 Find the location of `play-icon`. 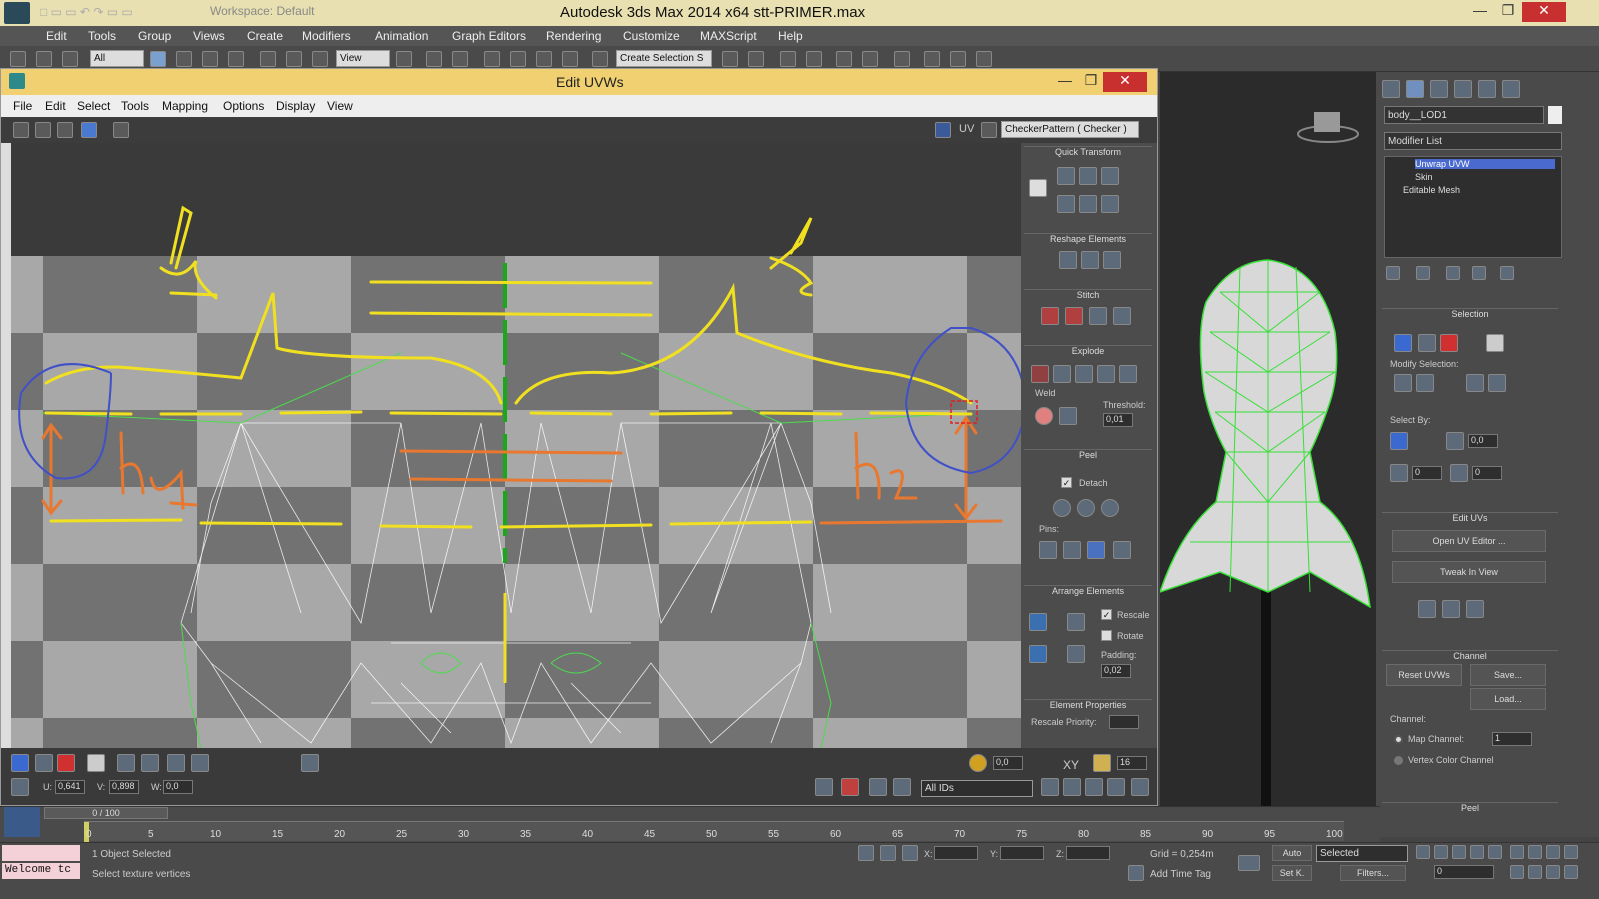

play-icon is located at coordinates (1459, 852).